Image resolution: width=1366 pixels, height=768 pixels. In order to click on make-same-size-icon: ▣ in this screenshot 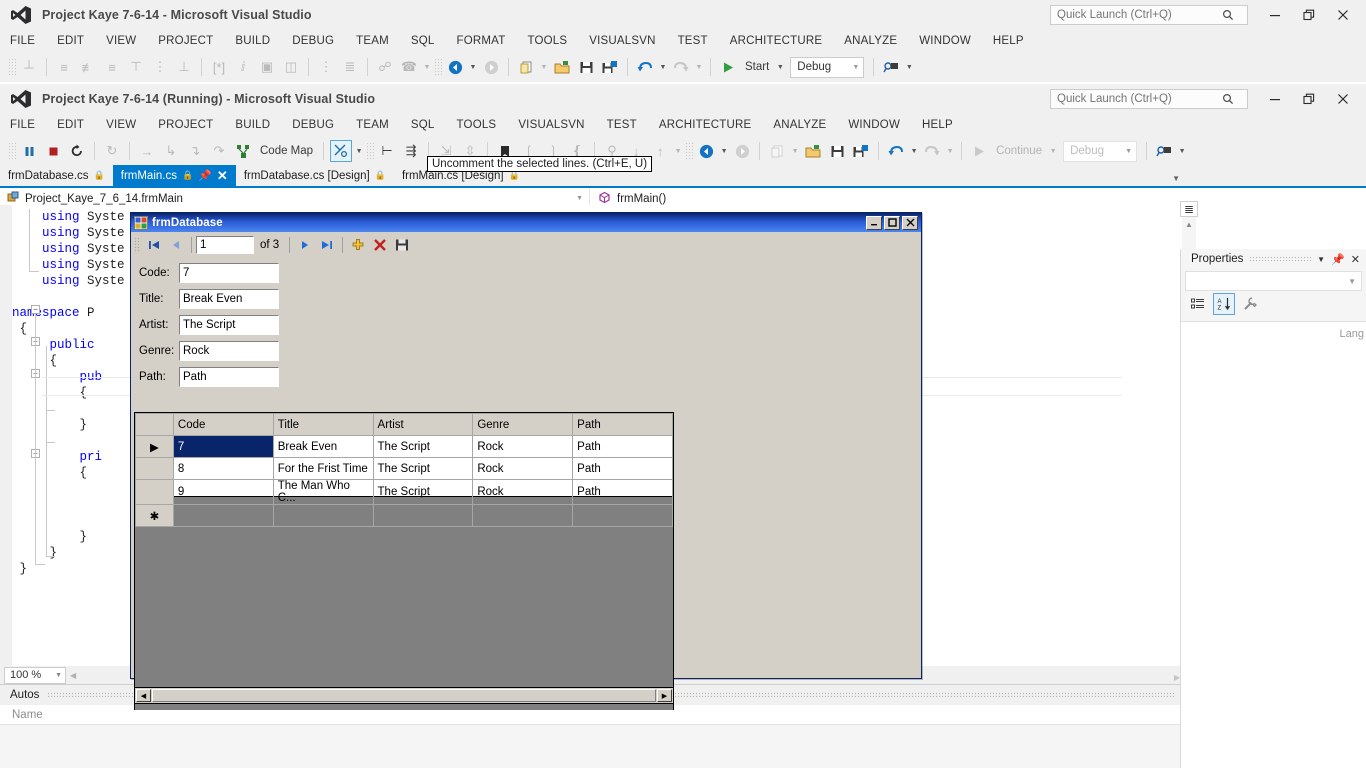, I will do `click(267, 67)`.